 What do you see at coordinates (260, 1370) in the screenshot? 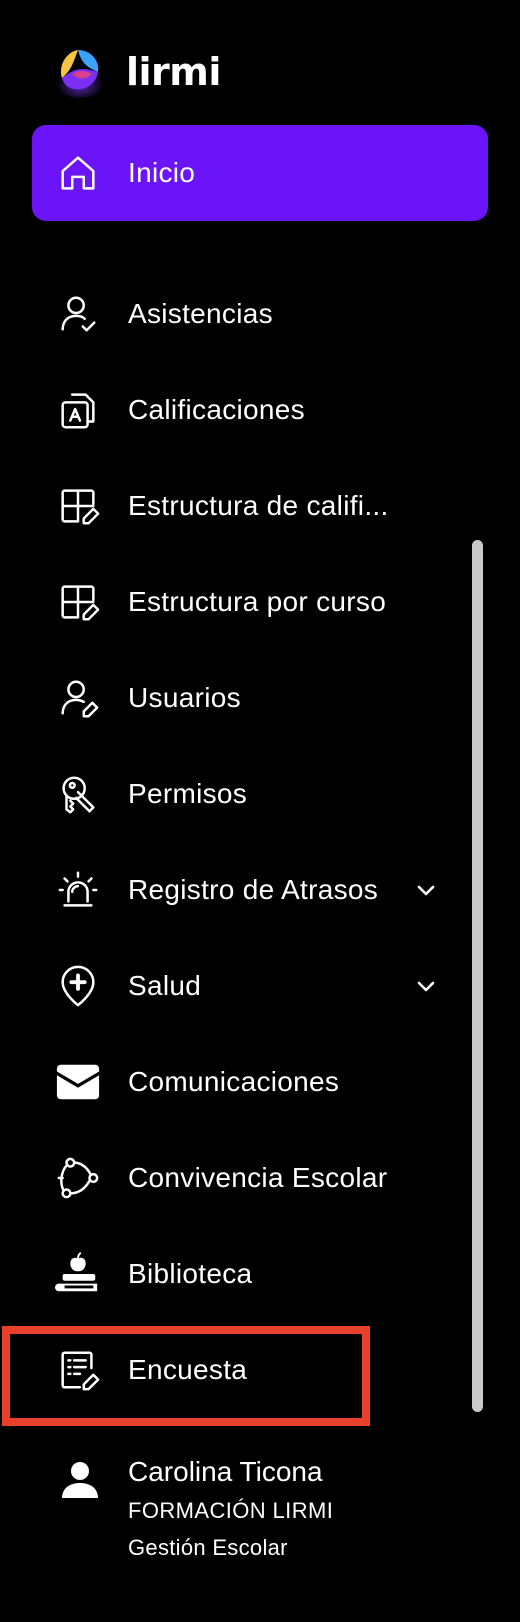
I see `sidebar-item-encuesta: Encuesta` at bounding box center [260, 1370].